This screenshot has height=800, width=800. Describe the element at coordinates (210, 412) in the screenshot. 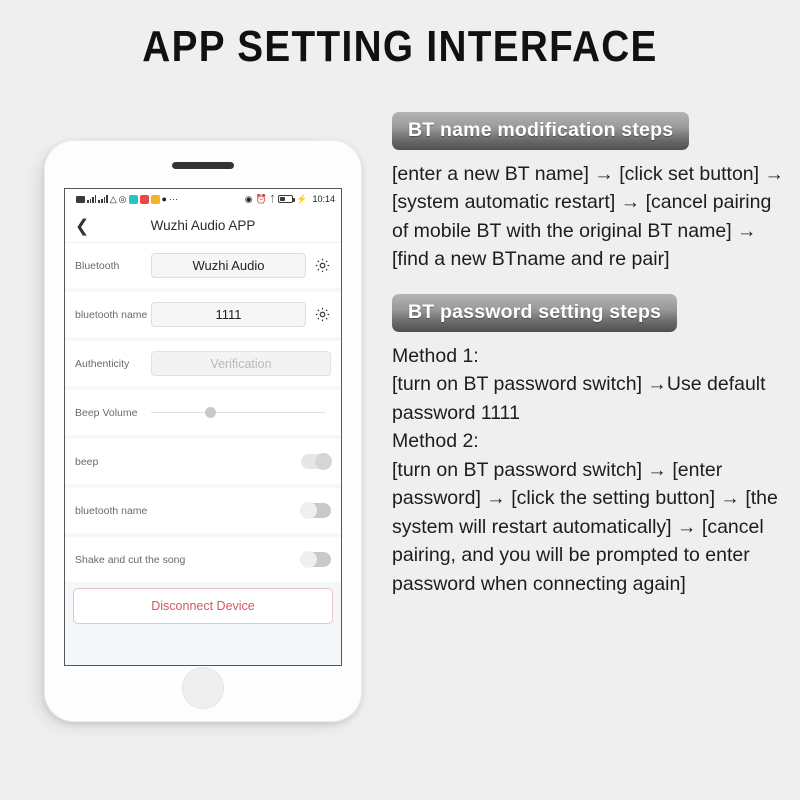

I see `slider-knob` at that location.